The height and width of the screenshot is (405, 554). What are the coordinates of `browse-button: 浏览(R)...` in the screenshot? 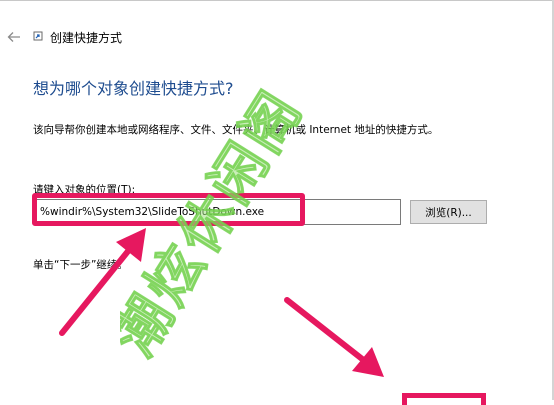 It's located at (448, 212).